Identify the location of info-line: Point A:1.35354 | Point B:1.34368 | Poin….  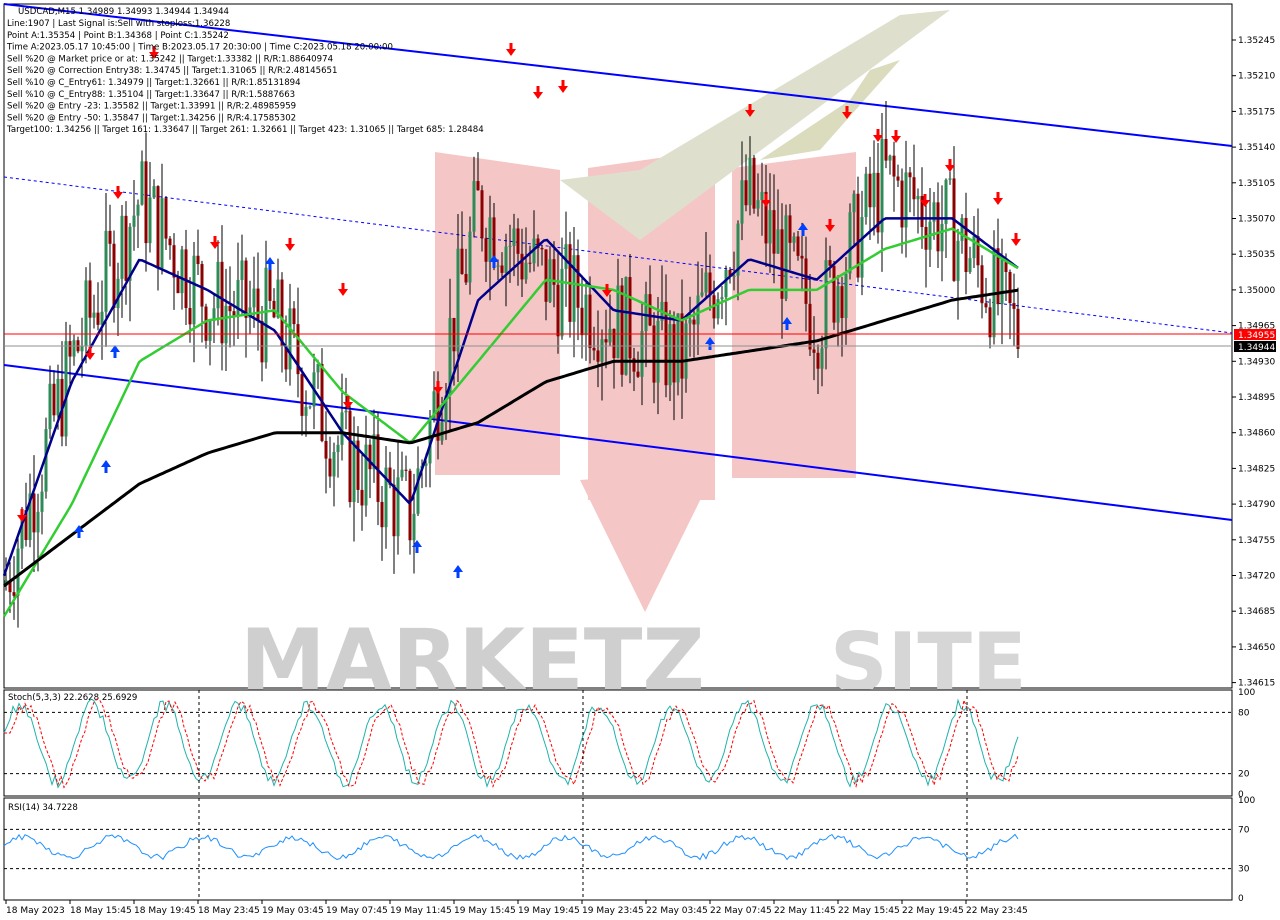
(118, 36).